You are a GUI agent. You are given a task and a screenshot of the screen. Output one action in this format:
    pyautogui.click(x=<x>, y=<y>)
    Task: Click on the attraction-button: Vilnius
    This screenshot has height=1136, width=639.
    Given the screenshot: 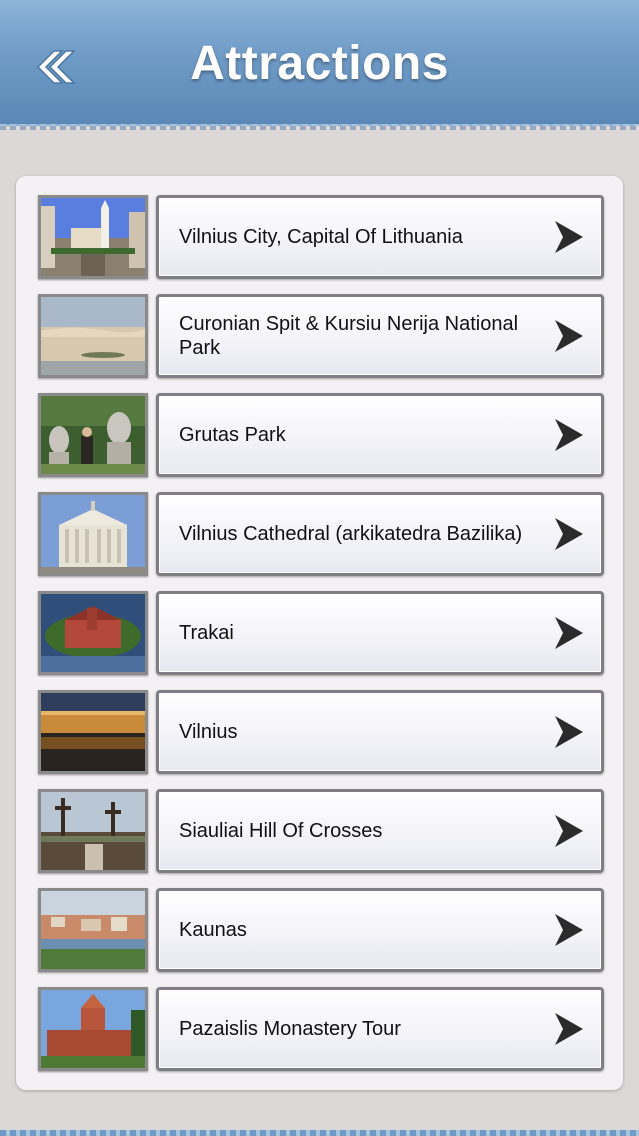 What is the action you would take?
    pyautogui.click(x=380, y=732)
    